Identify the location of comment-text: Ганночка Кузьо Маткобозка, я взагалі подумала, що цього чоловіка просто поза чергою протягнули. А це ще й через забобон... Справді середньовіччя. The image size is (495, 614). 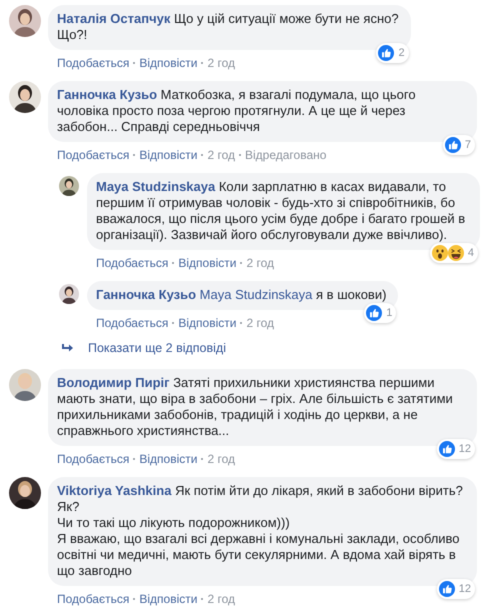
(237, 111).